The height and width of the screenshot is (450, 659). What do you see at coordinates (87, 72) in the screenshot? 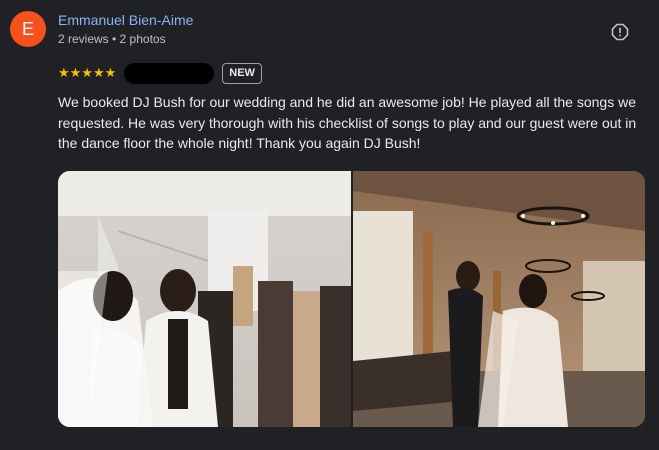
I see `star-rating: ★★★★★` at bounding box center [87, 72].